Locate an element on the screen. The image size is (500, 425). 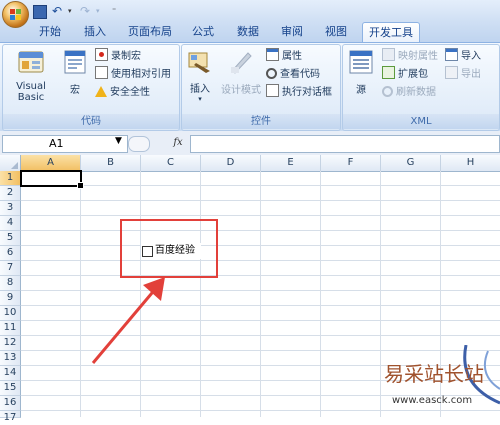
refresh-data-label: 刷新数据 is located at coordinates (416, 92).